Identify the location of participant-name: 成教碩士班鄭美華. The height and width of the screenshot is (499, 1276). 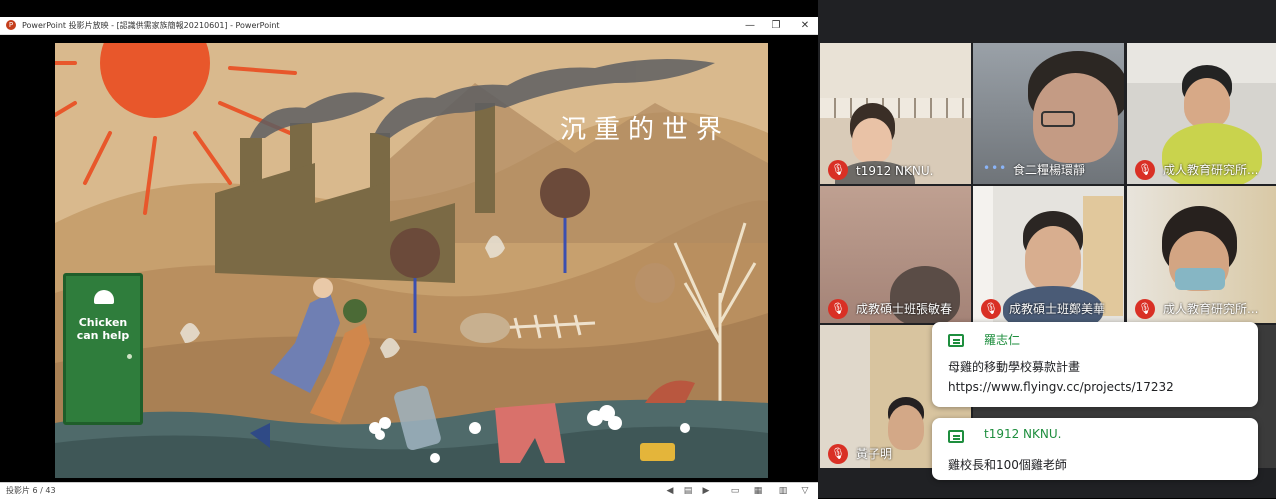
(1057, 309).